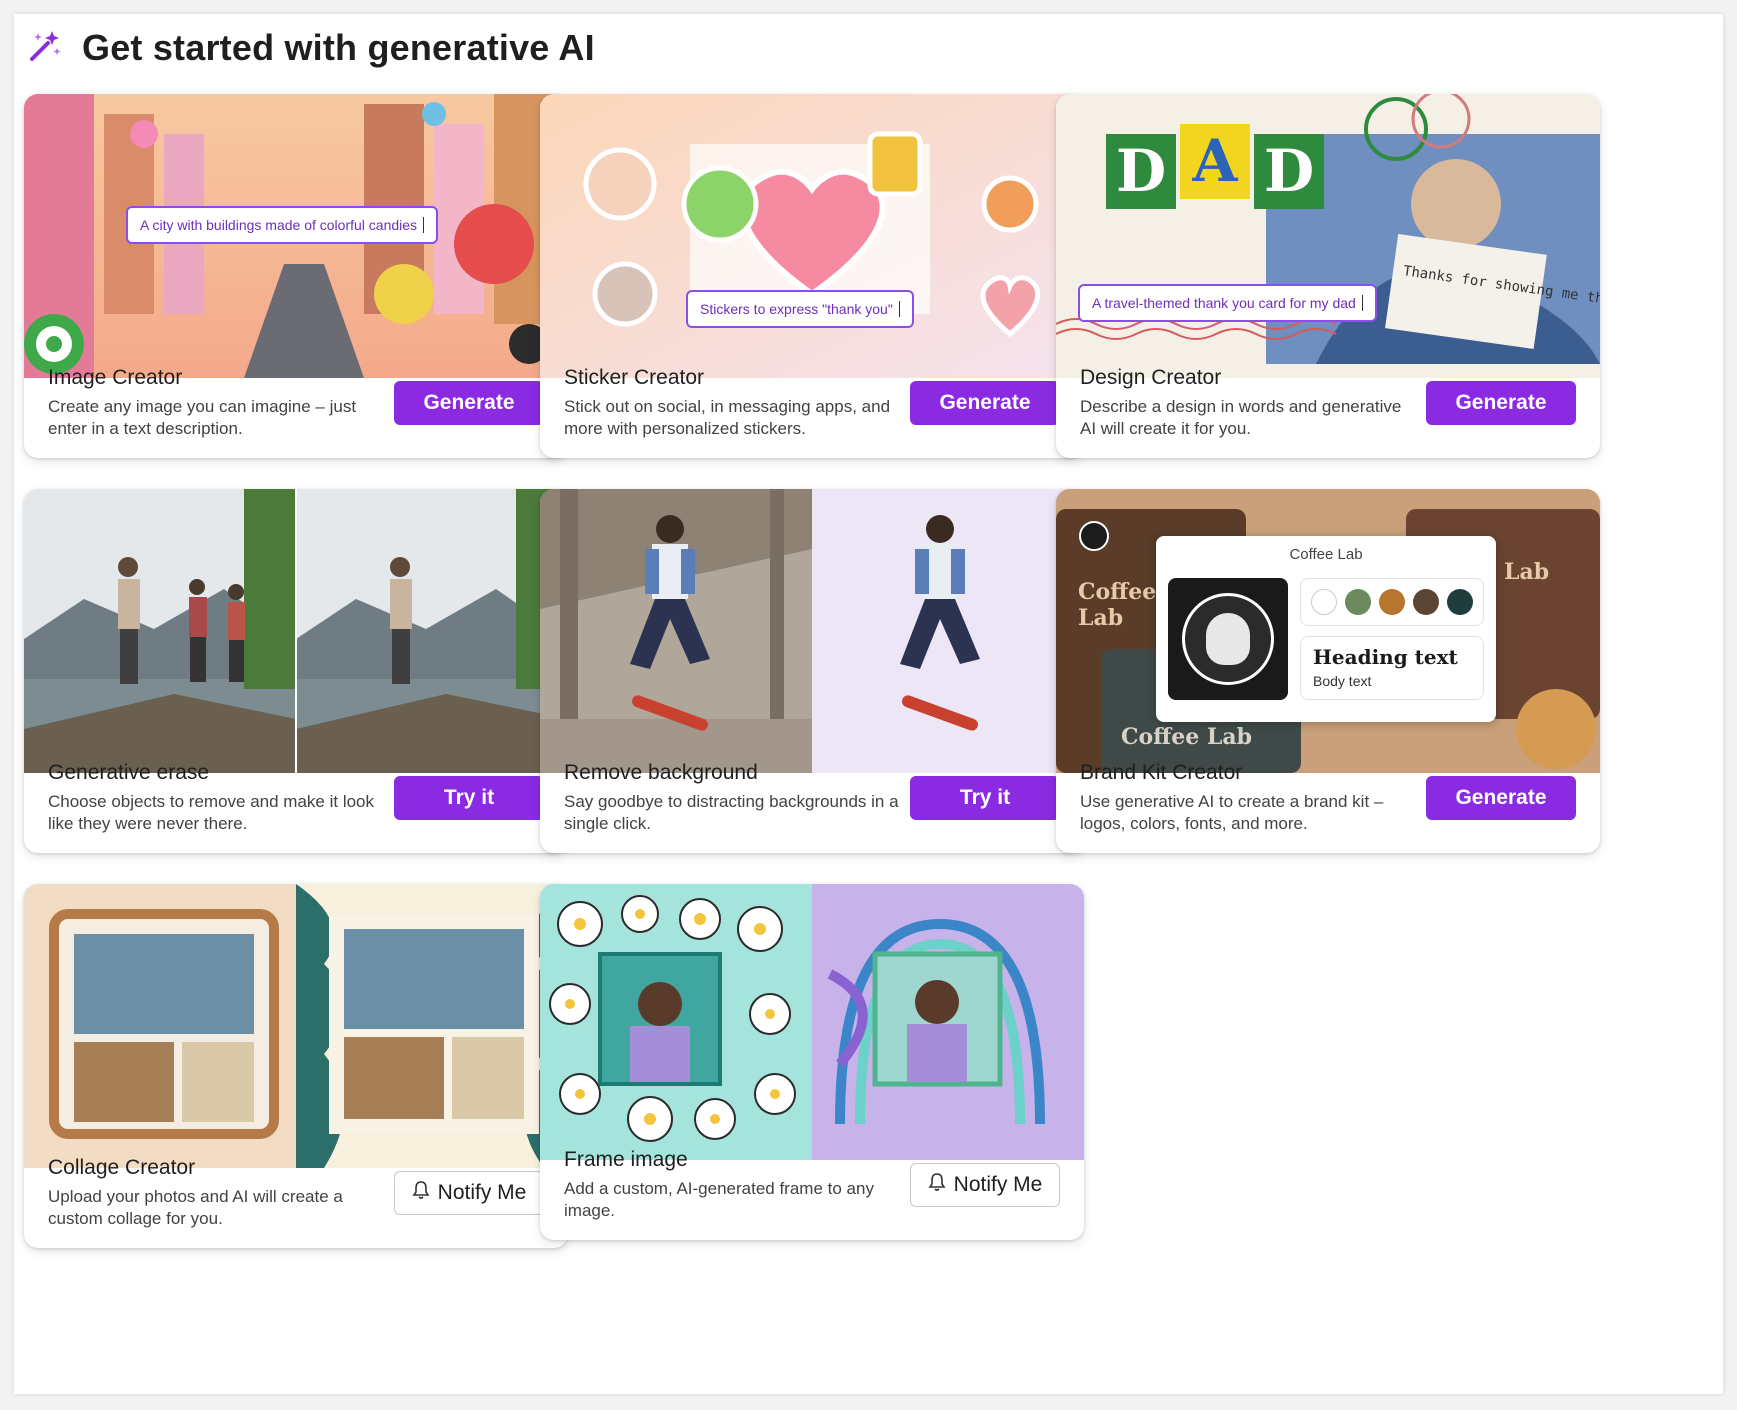 The width and height of the screenshot is (1737, 1410). Describe the element at coordinates (812, 631) in the screenshot. I see `skater-image` at that location.